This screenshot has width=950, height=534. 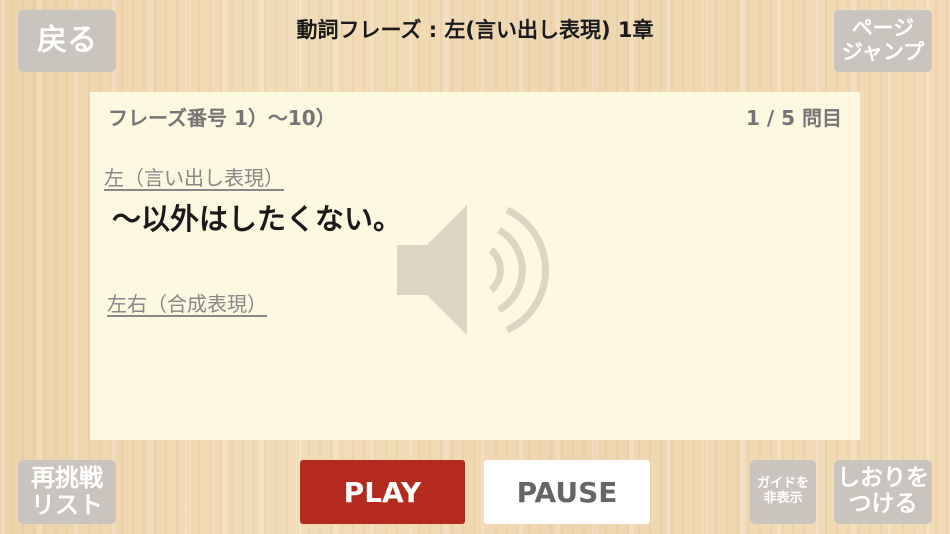 I want to click on hide-guide-button: ガイドを 非表示, so click(x=783, y=492).